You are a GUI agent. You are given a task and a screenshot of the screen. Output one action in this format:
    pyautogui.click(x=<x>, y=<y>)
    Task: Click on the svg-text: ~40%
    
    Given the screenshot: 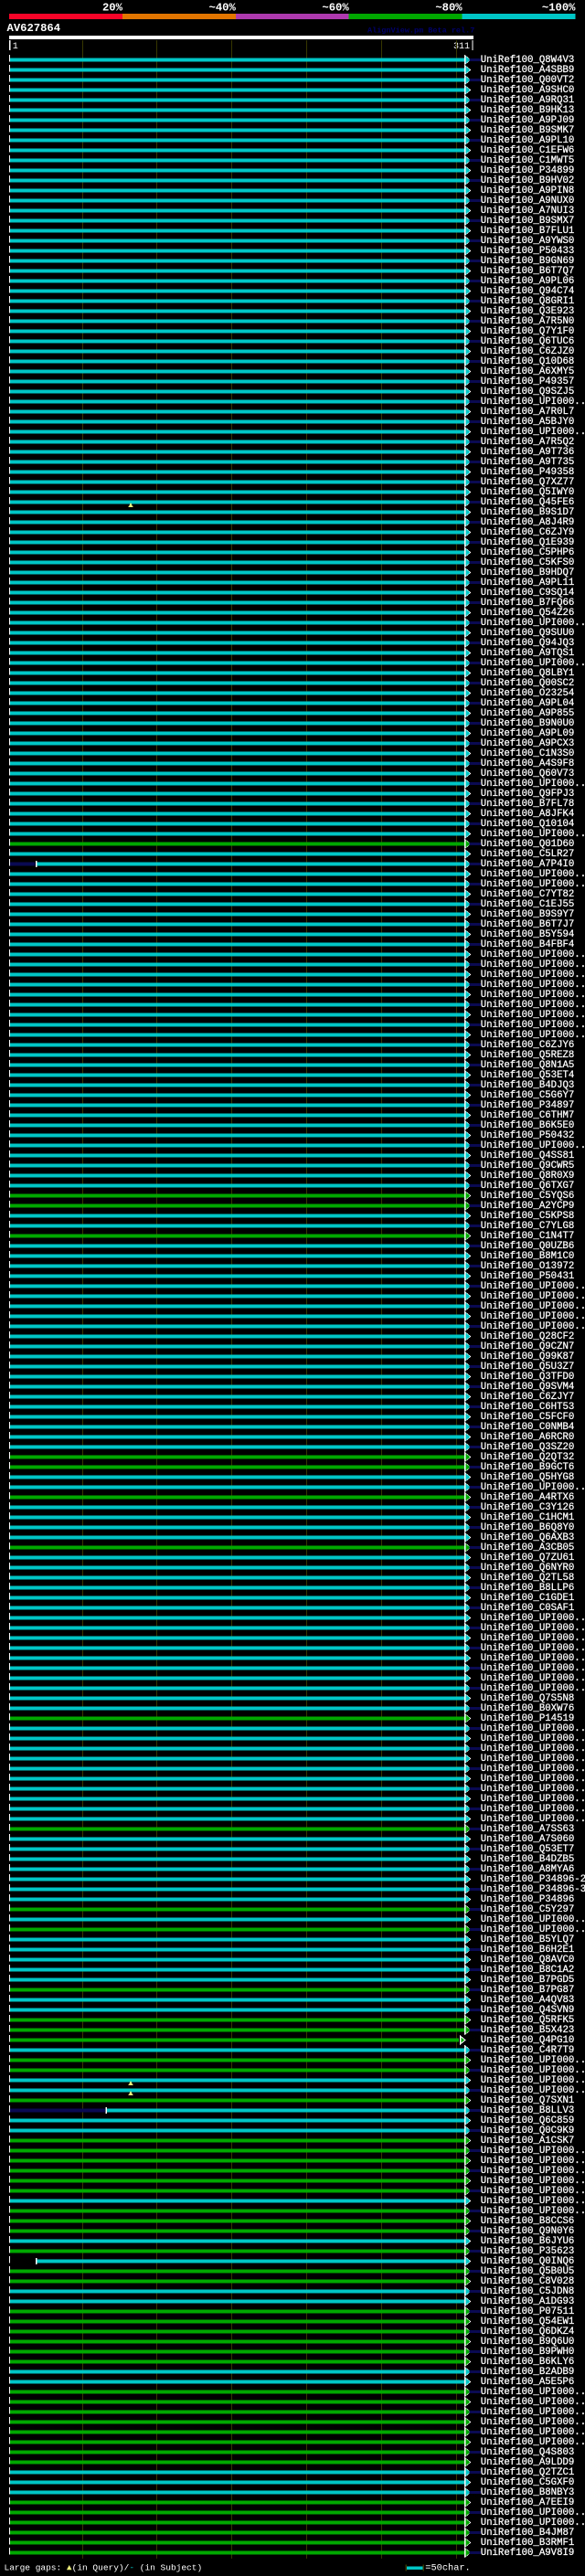 What is the action you would take?
    pyautogui.click(x=223, y=8)
    